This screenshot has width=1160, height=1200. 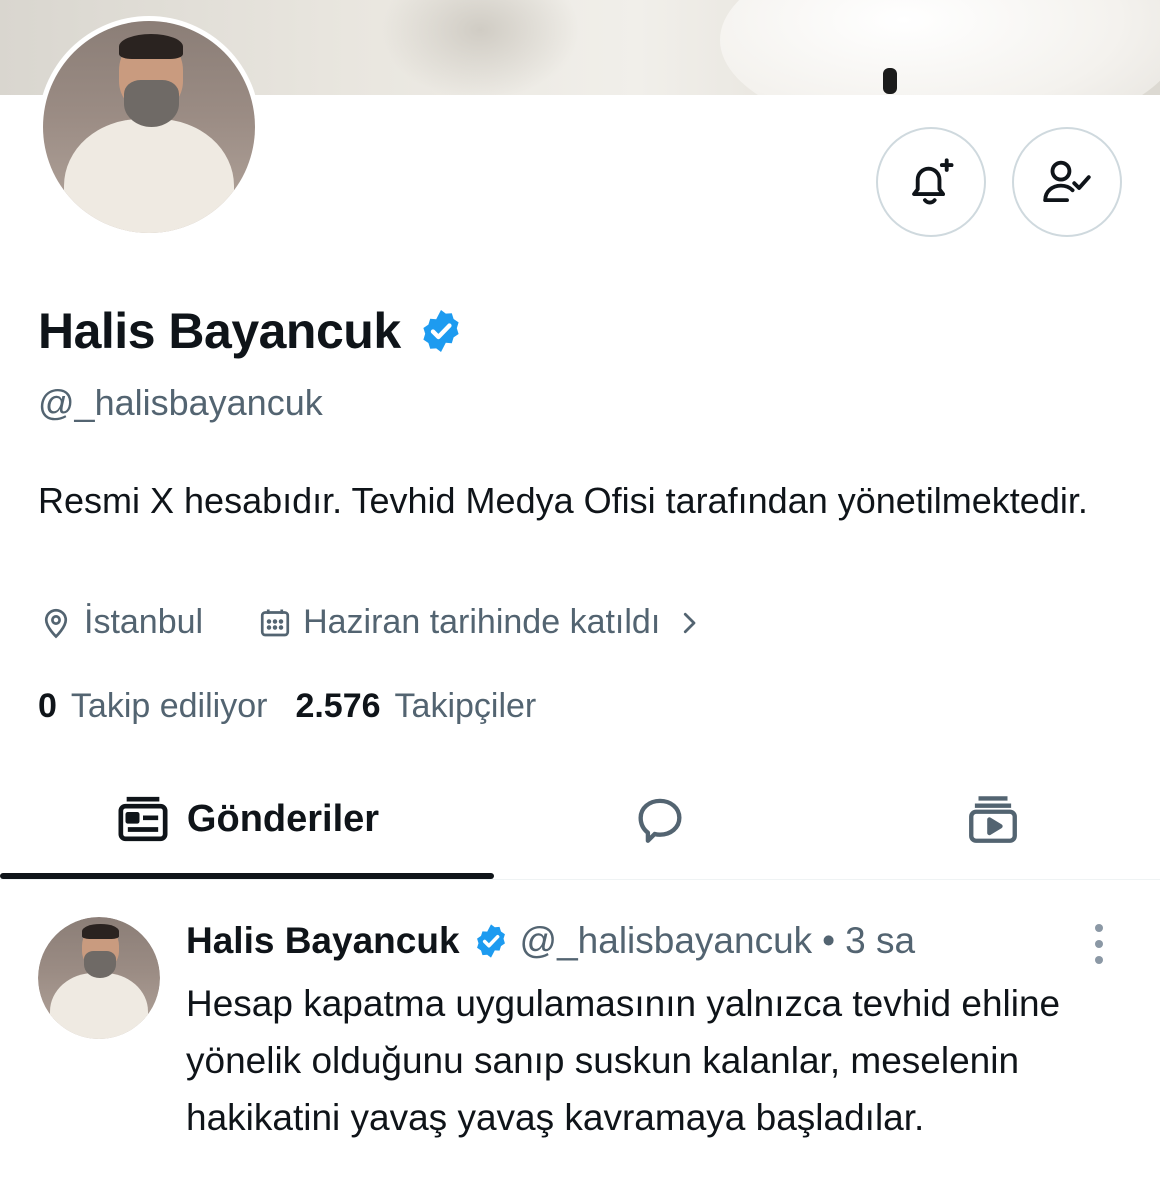 I want to click on location-text: İstanbul, so click(x=144, y=622).